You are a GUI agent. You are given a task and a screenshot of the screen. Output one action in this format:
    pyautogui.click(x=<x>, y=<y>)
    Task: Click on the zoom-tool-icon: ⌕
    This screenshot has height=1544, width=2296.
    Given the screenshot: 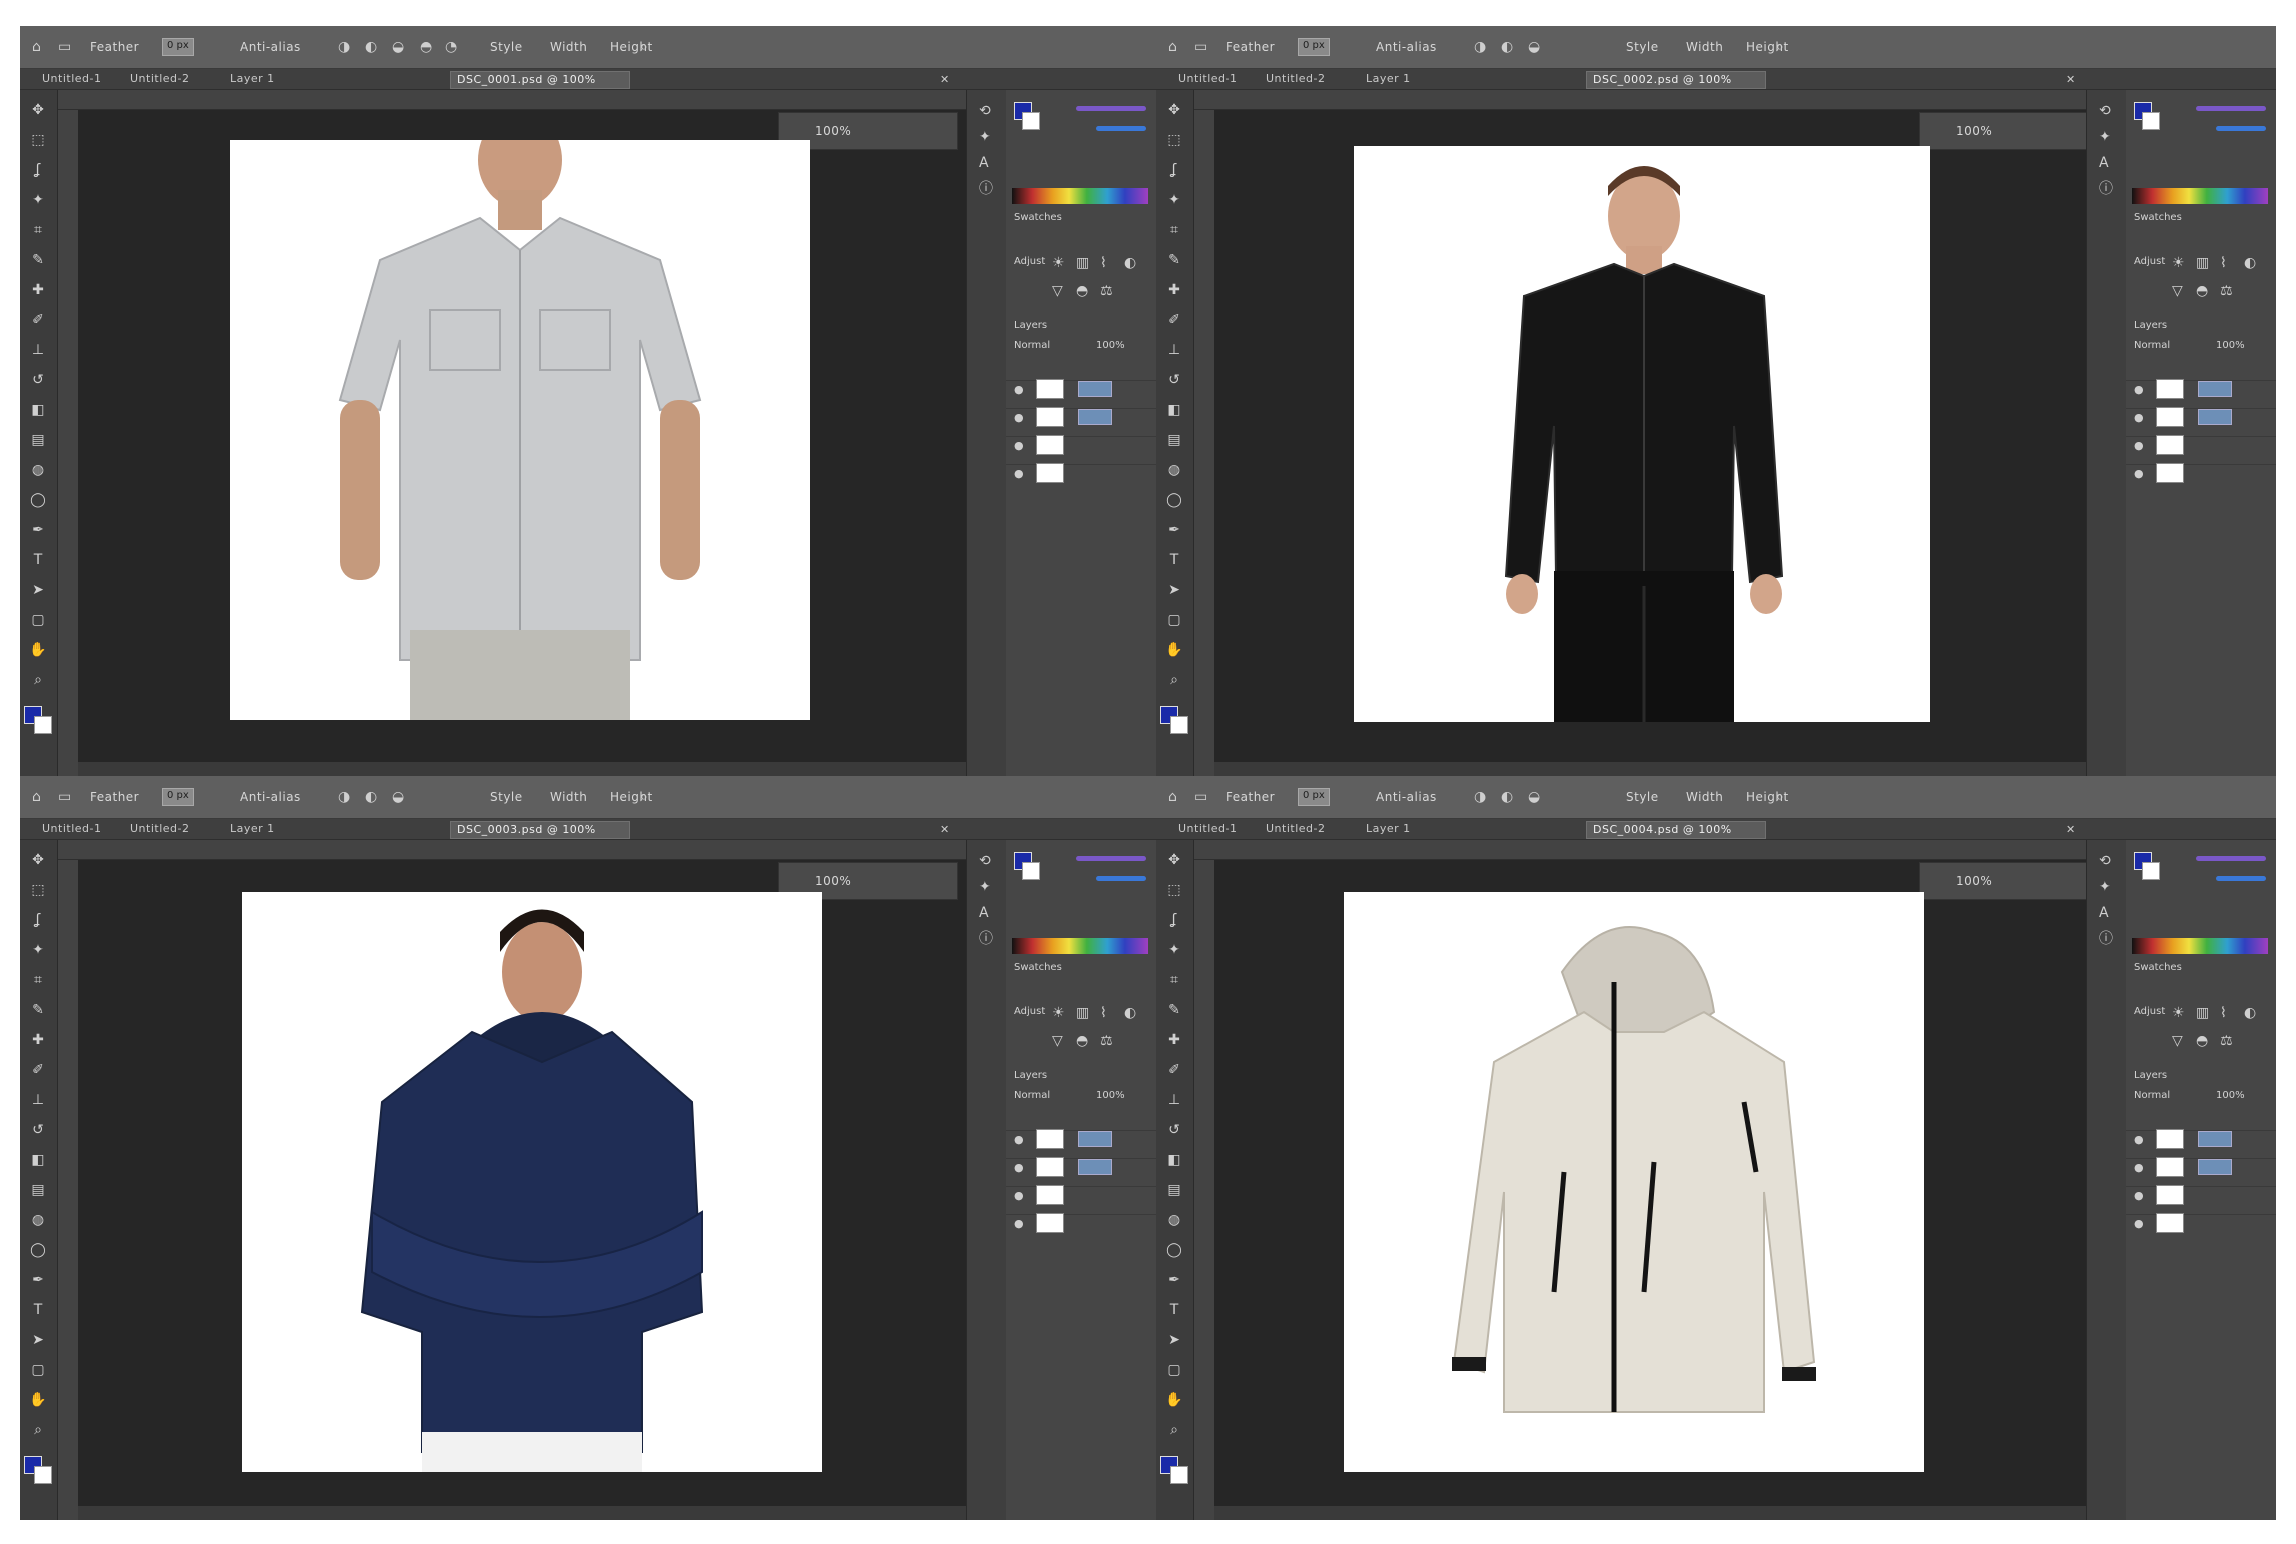 What is the action you would take?
    pyautogui.click(x=38, y=1430)
    